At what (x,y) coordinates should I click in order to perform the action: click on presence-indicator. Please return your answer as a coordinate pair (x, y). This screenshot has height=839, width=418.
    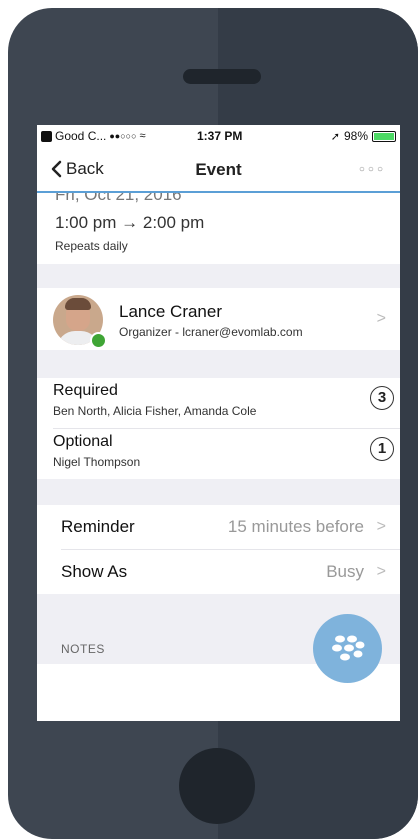
    Looking at the image, I should click on (98, 340).